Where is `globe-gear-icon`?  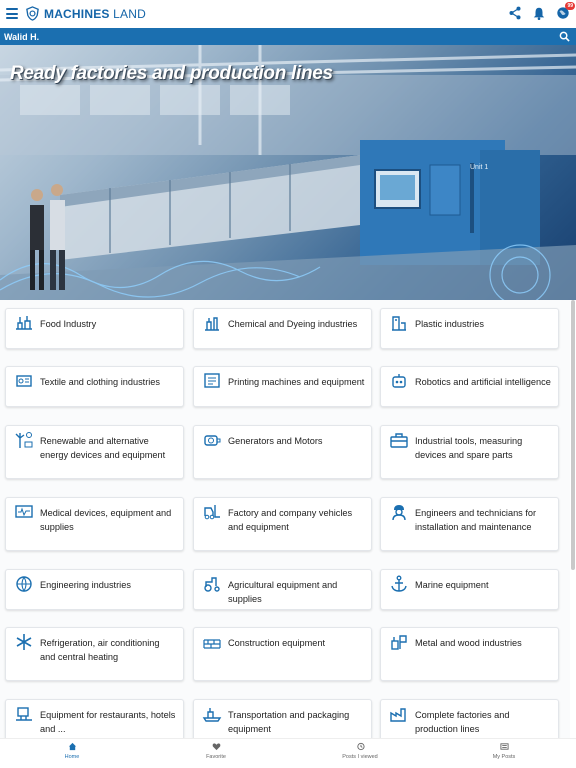
globe-gear-icon is located at coordinates (24, 584).